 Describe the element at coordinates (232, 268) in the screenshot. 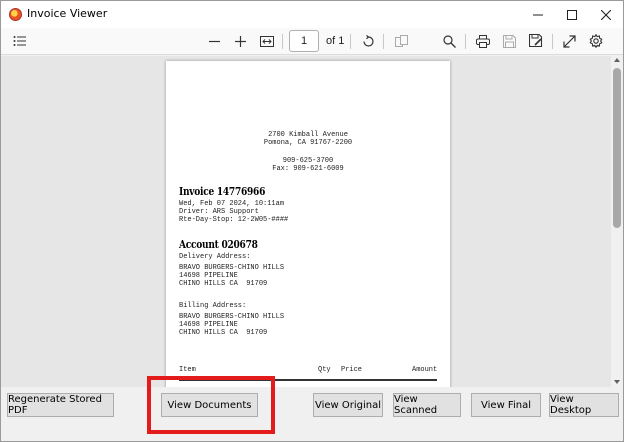

I see `delivery-name: BRAVO BURGERS-CHINO HILLS` at that location.